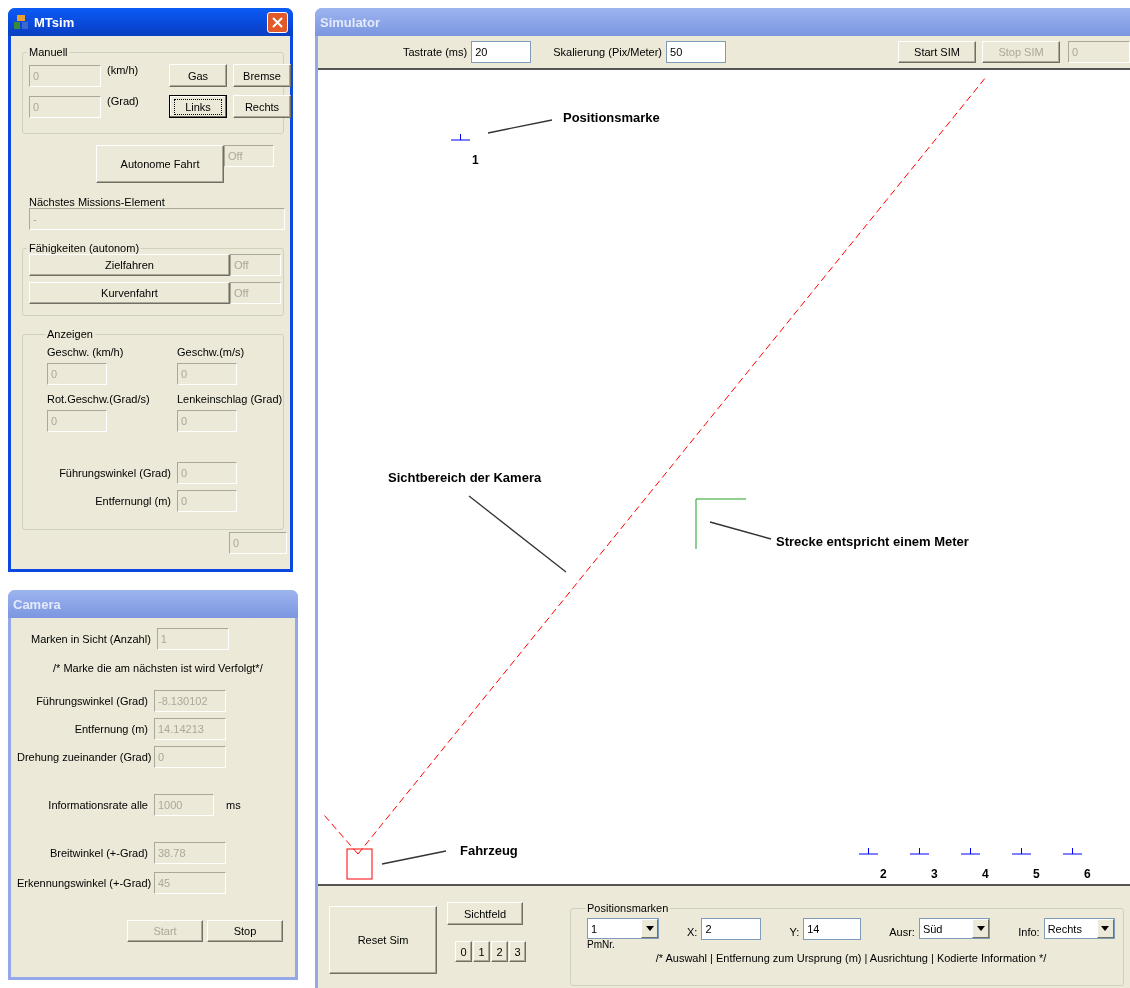 This screenshot has width=1130, height=988. Describe the element at coordinates (190, 853) in the screenshot. I see `readout-field: 38.78` at that location.